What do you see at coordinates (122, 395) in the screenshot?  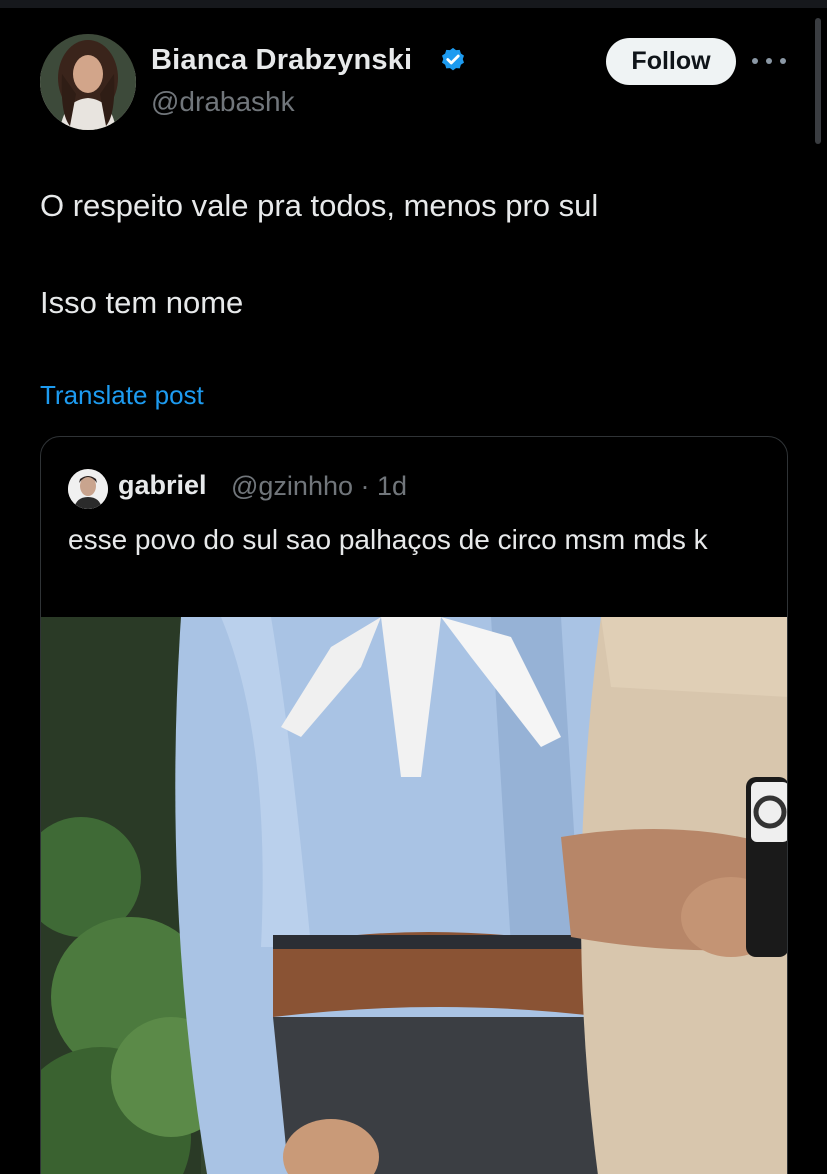 I see `translate-post-link: Translate post` at bounding box center [122, 395].